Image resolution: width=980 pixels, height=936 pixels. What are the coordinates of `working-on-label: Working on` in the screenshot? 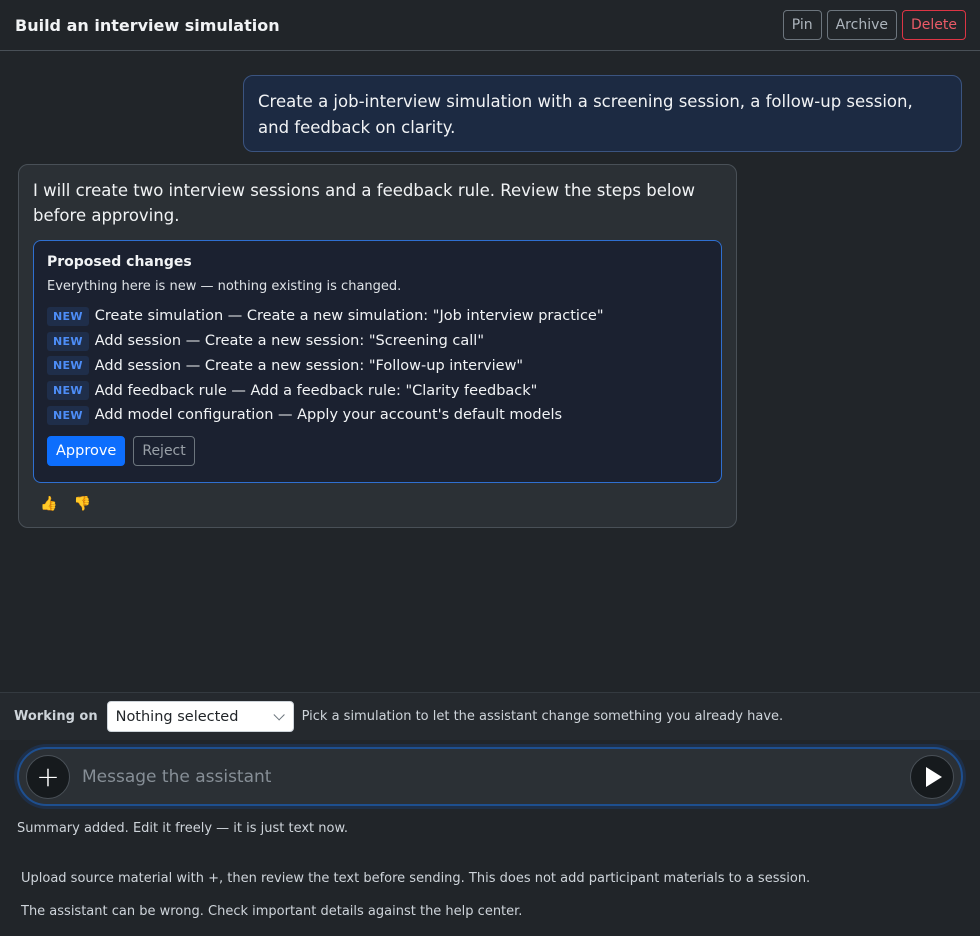 It's located at (56, 716).